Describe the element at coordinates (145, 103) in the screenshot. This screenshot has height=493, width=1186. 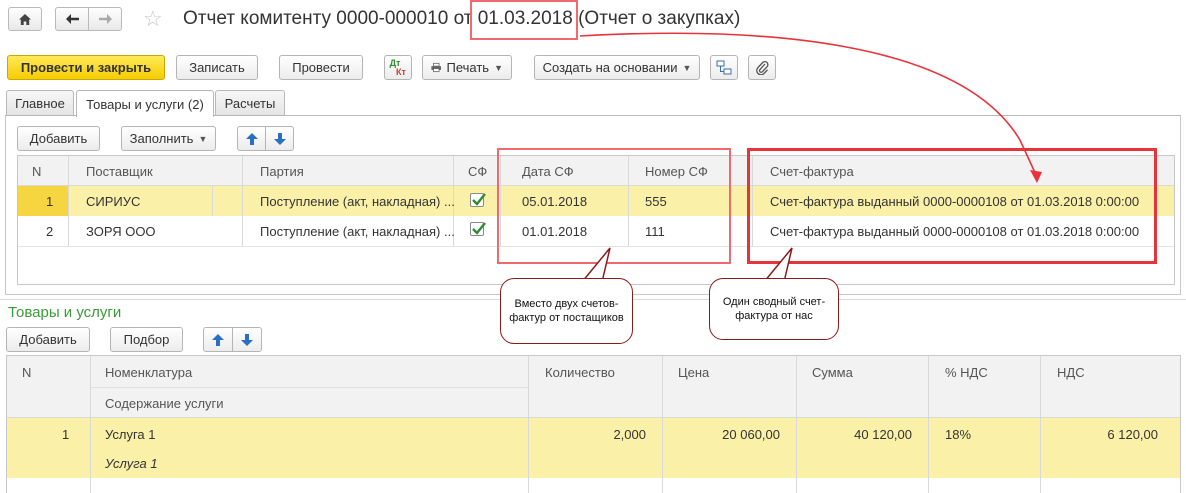
I see `tab-goods-services: Товары и услуги (2)` at that location.